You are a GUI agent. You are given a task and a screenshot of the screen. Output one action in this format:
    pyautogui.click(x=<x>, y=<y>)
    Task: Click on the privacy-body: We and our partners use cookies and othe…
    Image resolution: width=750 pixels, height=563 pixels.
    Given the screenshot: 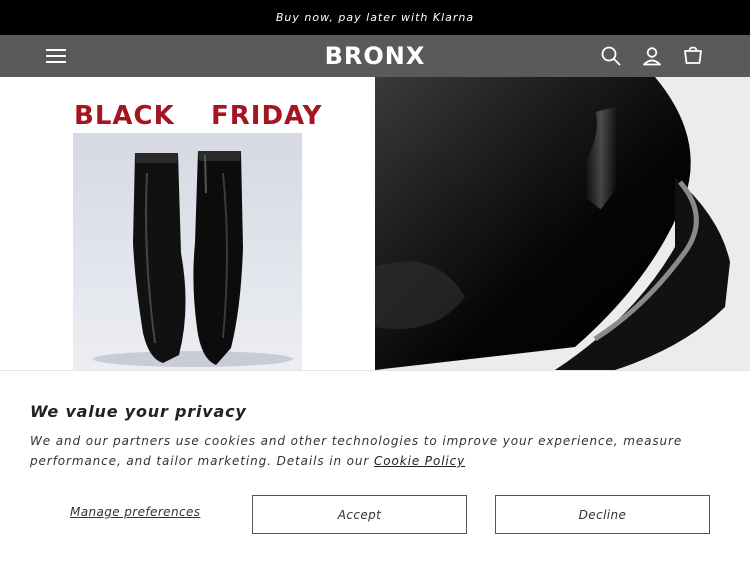 What is the action you would take?
    pyautogui.click(x=356, y=451)
    